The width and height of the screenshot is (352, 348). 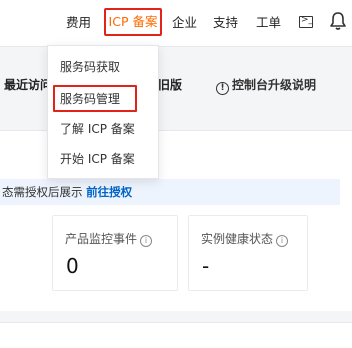 What do you see at coordinates (170, 85) in the screenshot?
I see `version-switch-link: 旧版` at bounding box center [170, 85].